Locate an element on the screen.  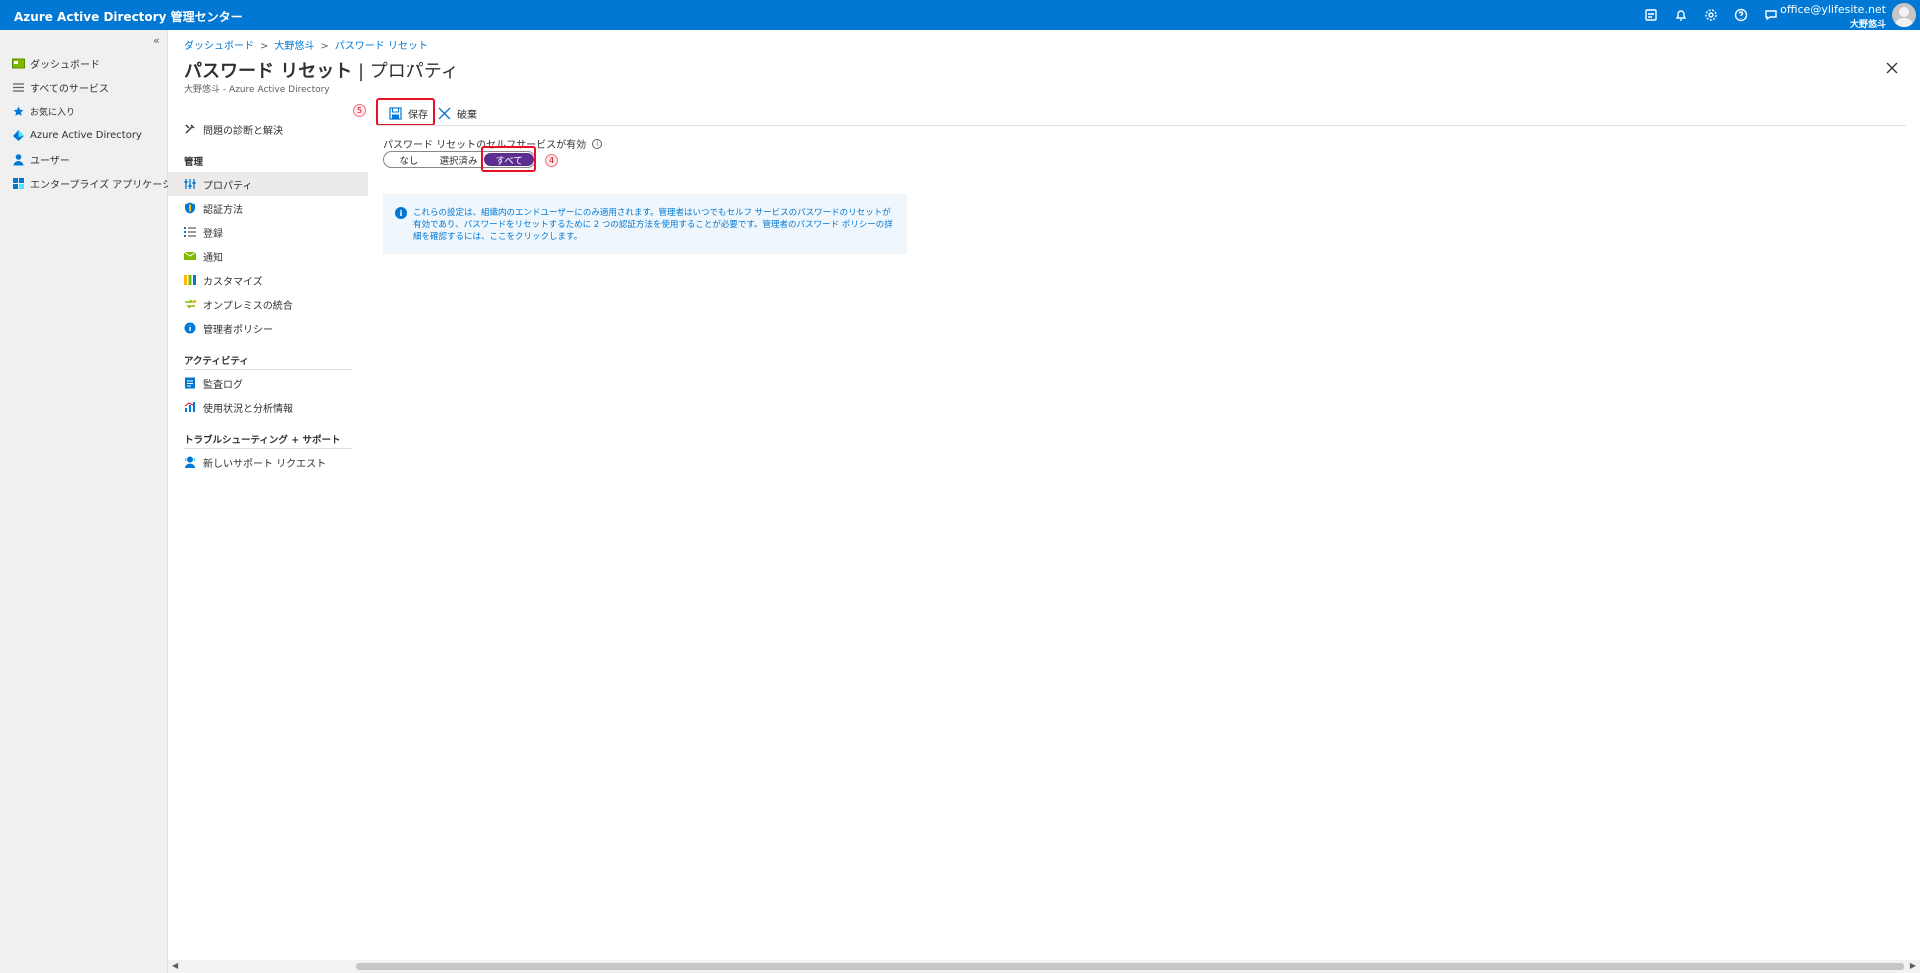
discard-button: 破棄 is located at coordinates (457, 113).